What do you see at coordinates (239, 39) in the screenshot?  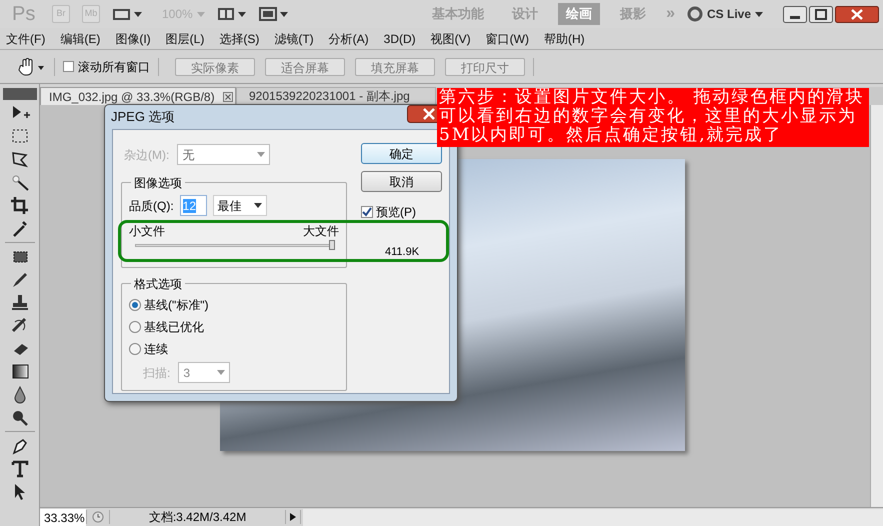 I see `menu-item: 选择(S)` at bounding box center [239, 39].